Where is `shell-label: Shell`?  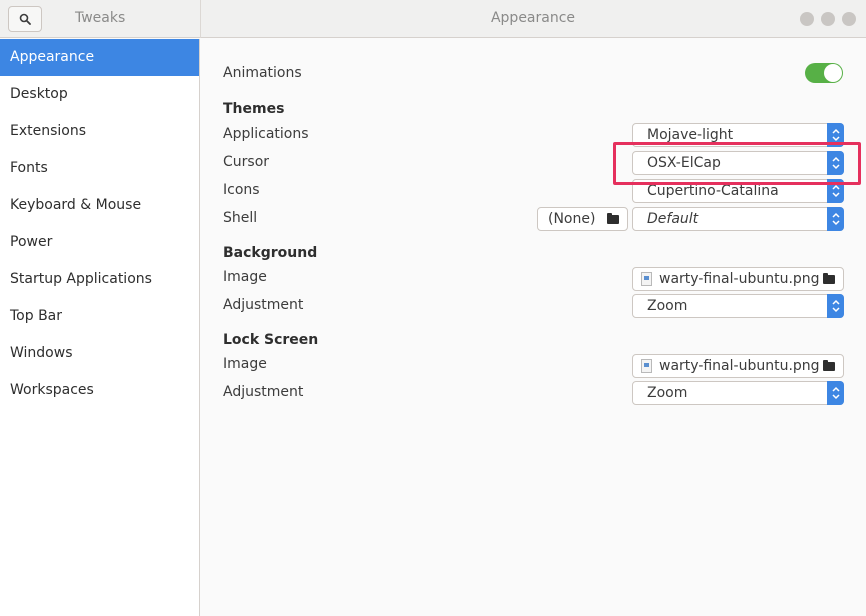
shell-label: Shell is located at coordinates (240, 218).